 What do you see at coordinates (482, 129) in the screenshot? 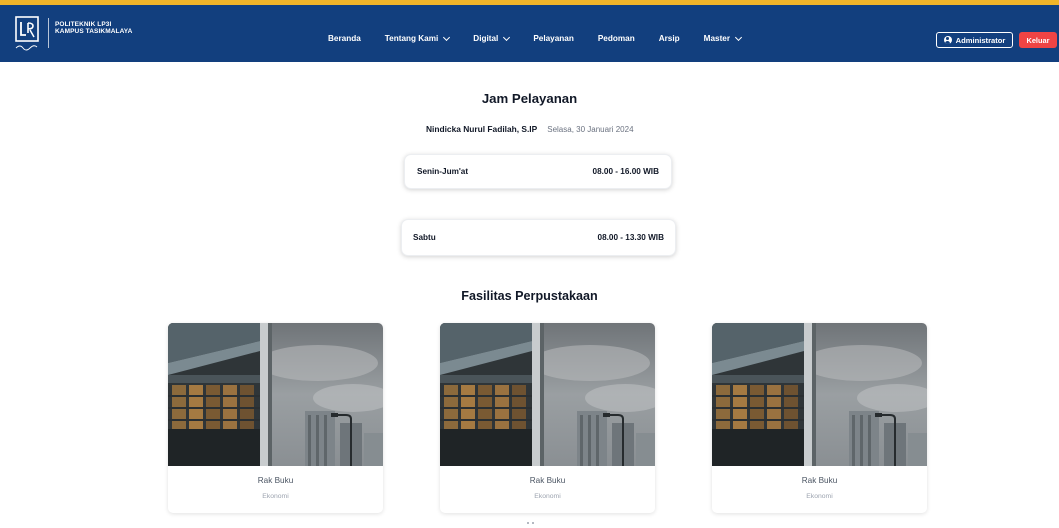
I see `officer-name: Nindicka Nurul Fadilah, S.IP` at bounding box center [482, 129].